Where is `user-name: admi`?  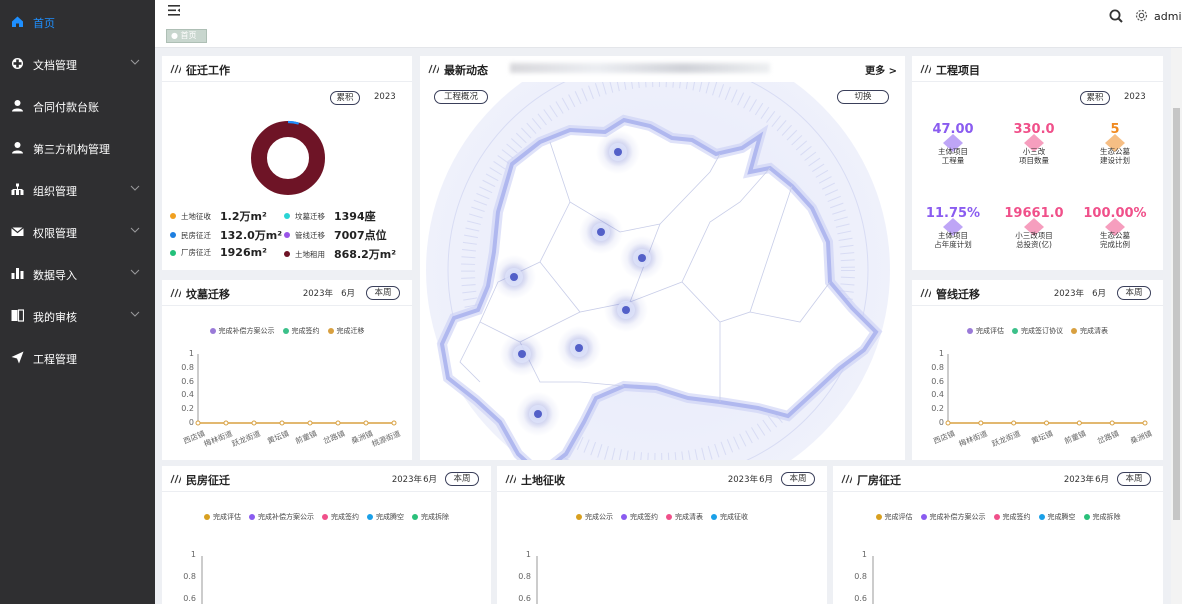 user-name: admi is located at coordinates (1168, 16).